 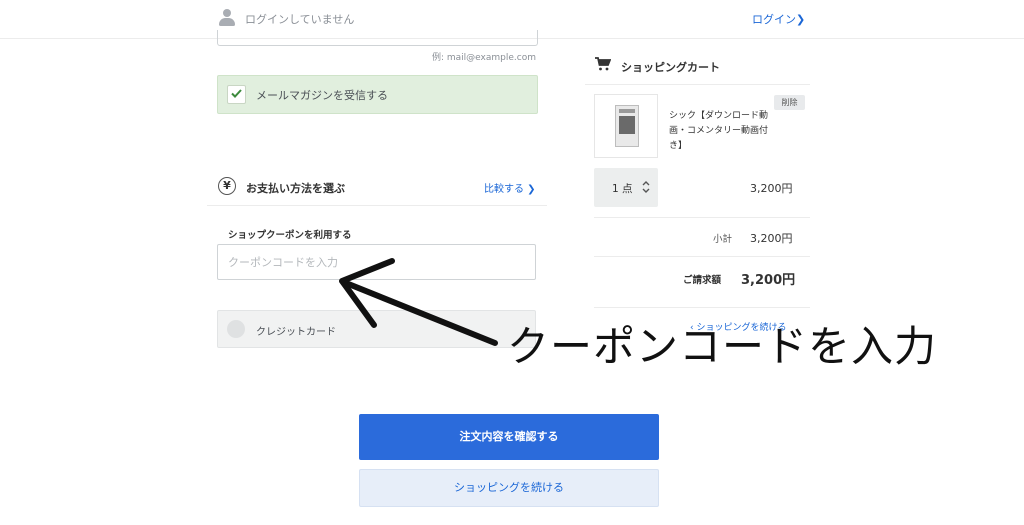 What do you see at coordinates (296, 332) in the screenshot?
I see `credit-card-label: クレジットカード` at bounding box center [296, 332].